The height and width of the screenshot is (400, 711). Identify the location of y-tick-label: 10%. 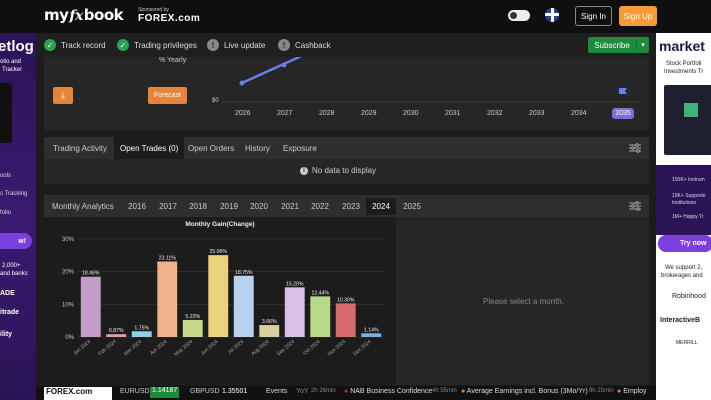
(68, 305).